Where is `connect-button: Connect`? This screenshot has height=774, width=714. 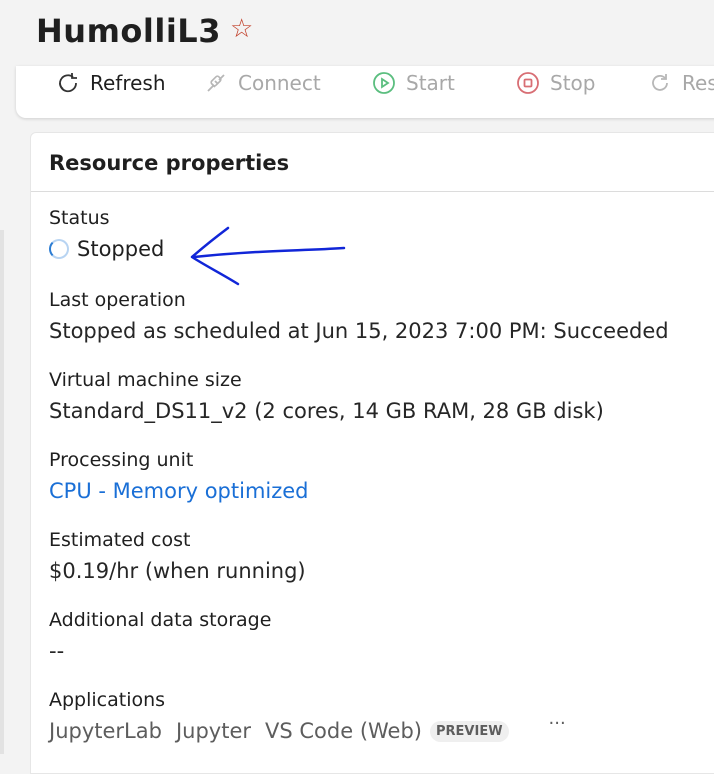 connect-button: Connect is located at coordinates (262, 83).